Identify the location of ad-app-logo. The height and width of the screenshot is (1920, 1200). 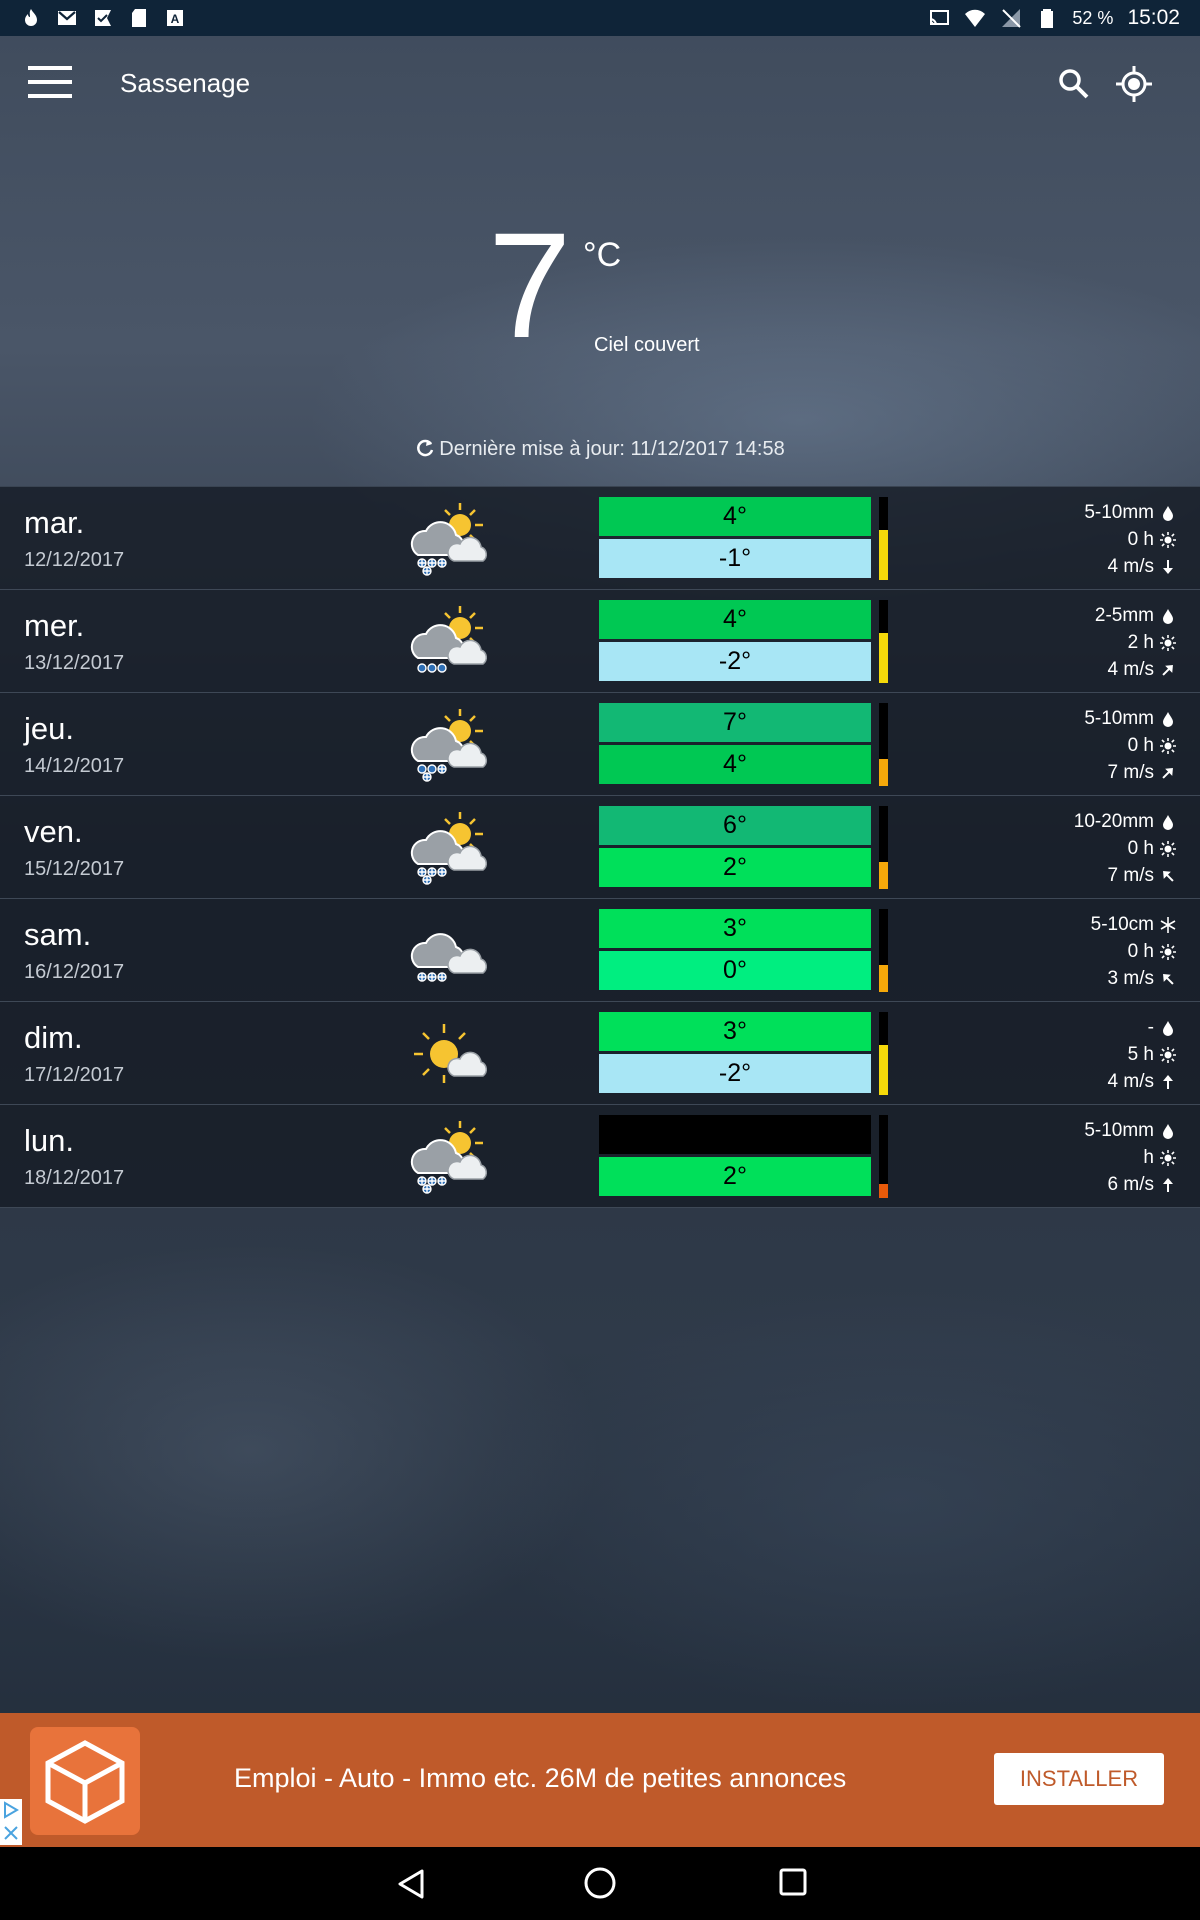
(85, 1781).